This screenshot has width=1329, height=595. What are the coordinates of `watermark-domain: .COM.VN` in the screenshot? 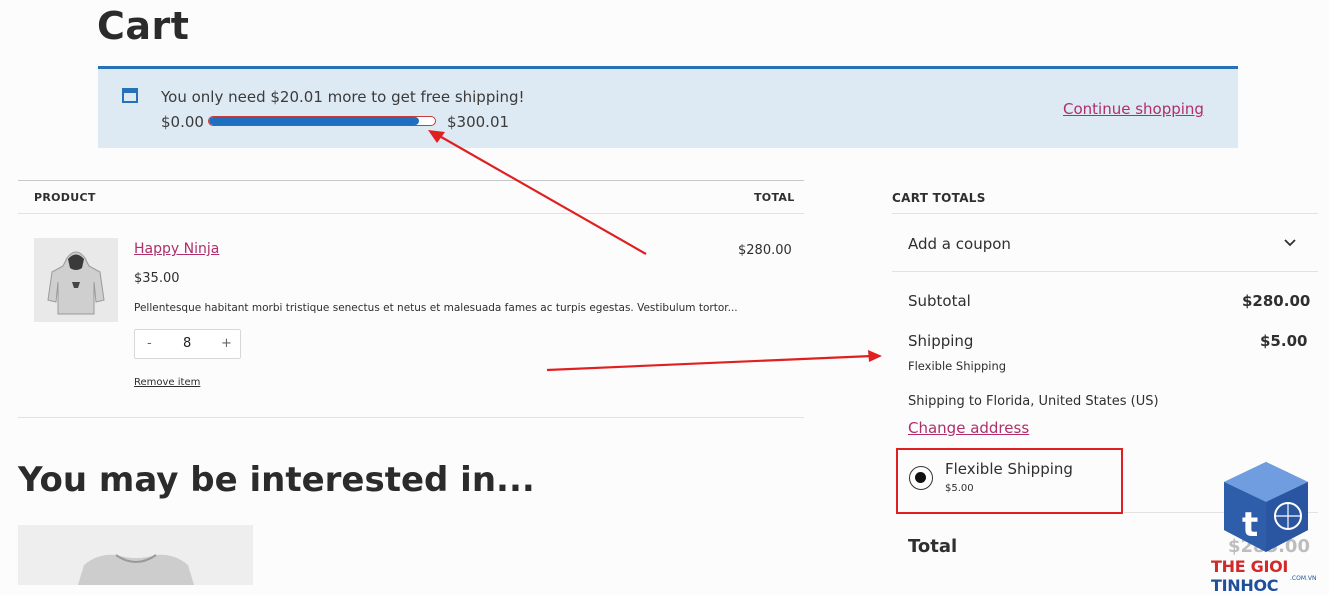 It's located at (1303, 578).